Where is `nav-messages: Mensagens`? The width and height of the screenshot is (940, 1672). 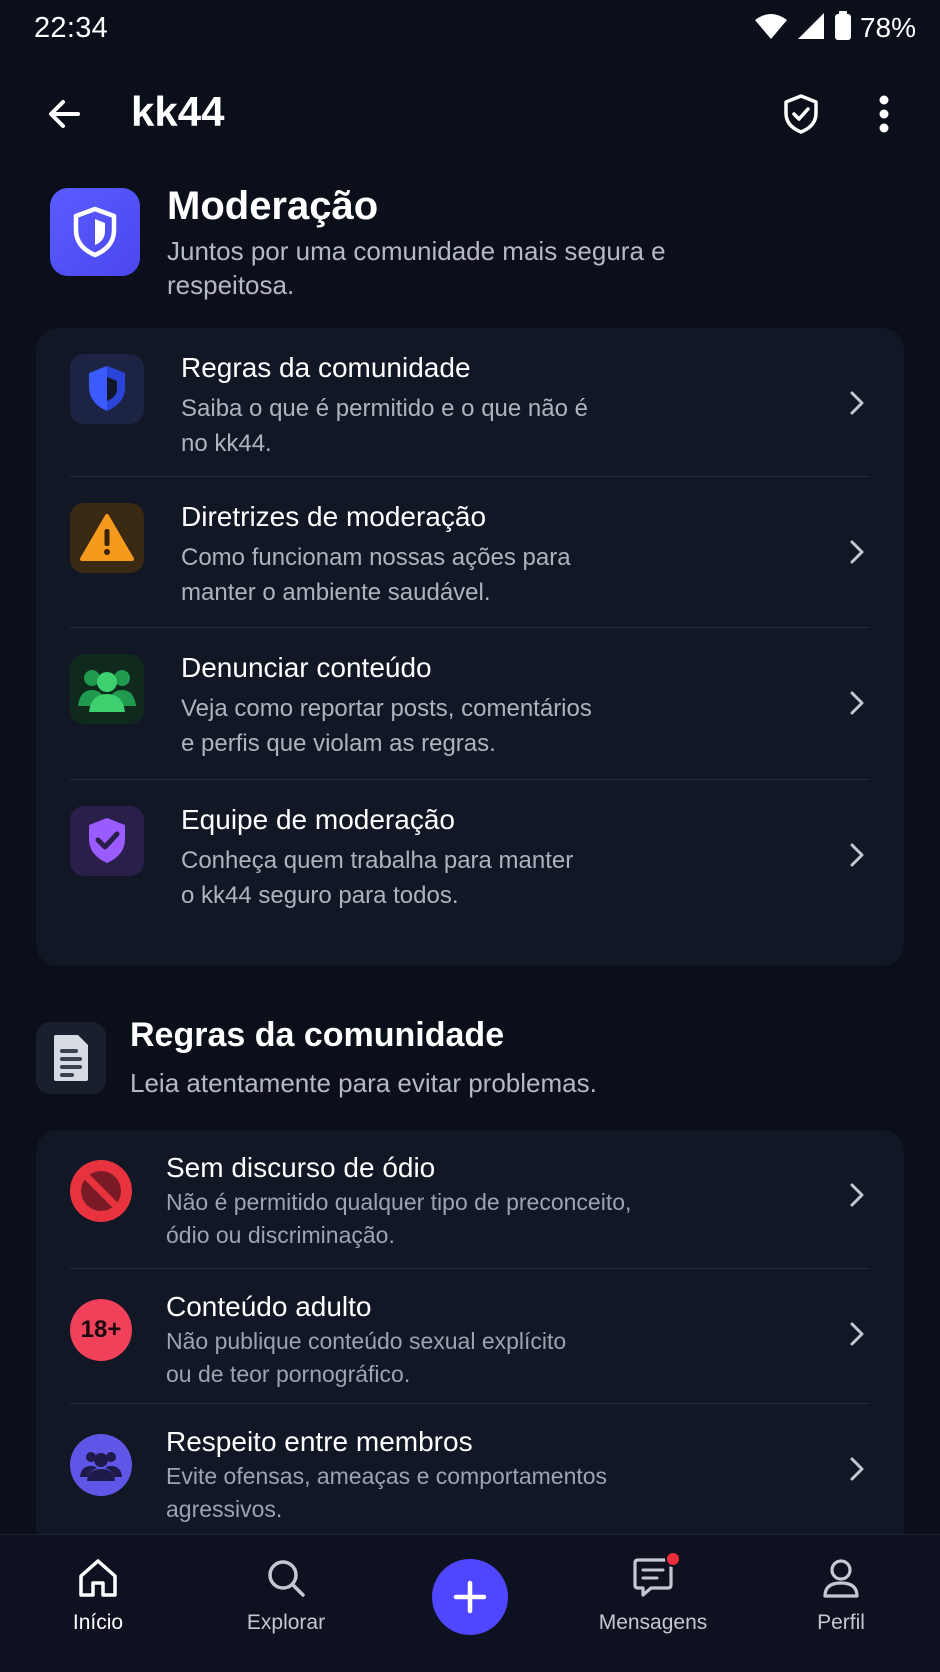
nav-messages: Mensagens is located at coordinates (653, 1593).